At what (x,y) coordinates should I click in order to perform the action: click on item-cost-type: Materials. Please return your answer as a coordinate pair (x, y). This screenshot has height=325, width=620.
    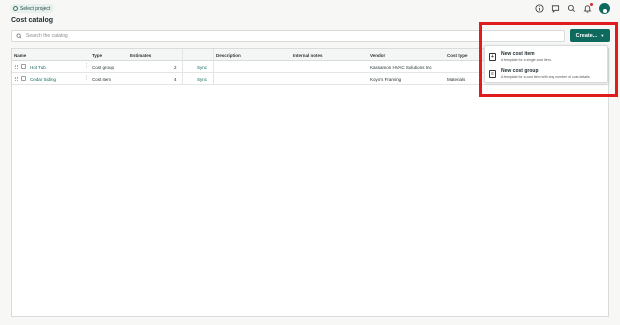
    Looking at the image, I should click on (456, 79).